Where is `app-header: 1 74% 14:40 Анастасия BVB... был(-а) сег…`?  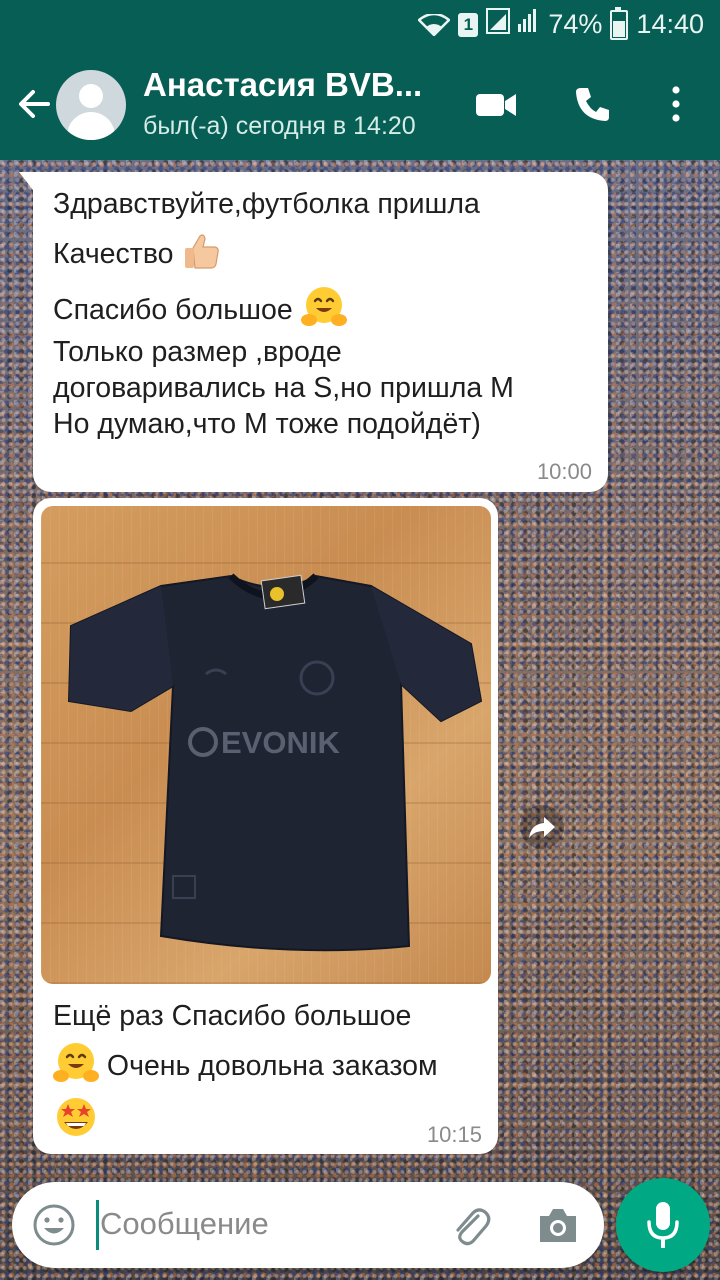 app-header: 1 74% 14:40 Анастасия BVB... был(-а) сег… is located at coordinates (360, 80).